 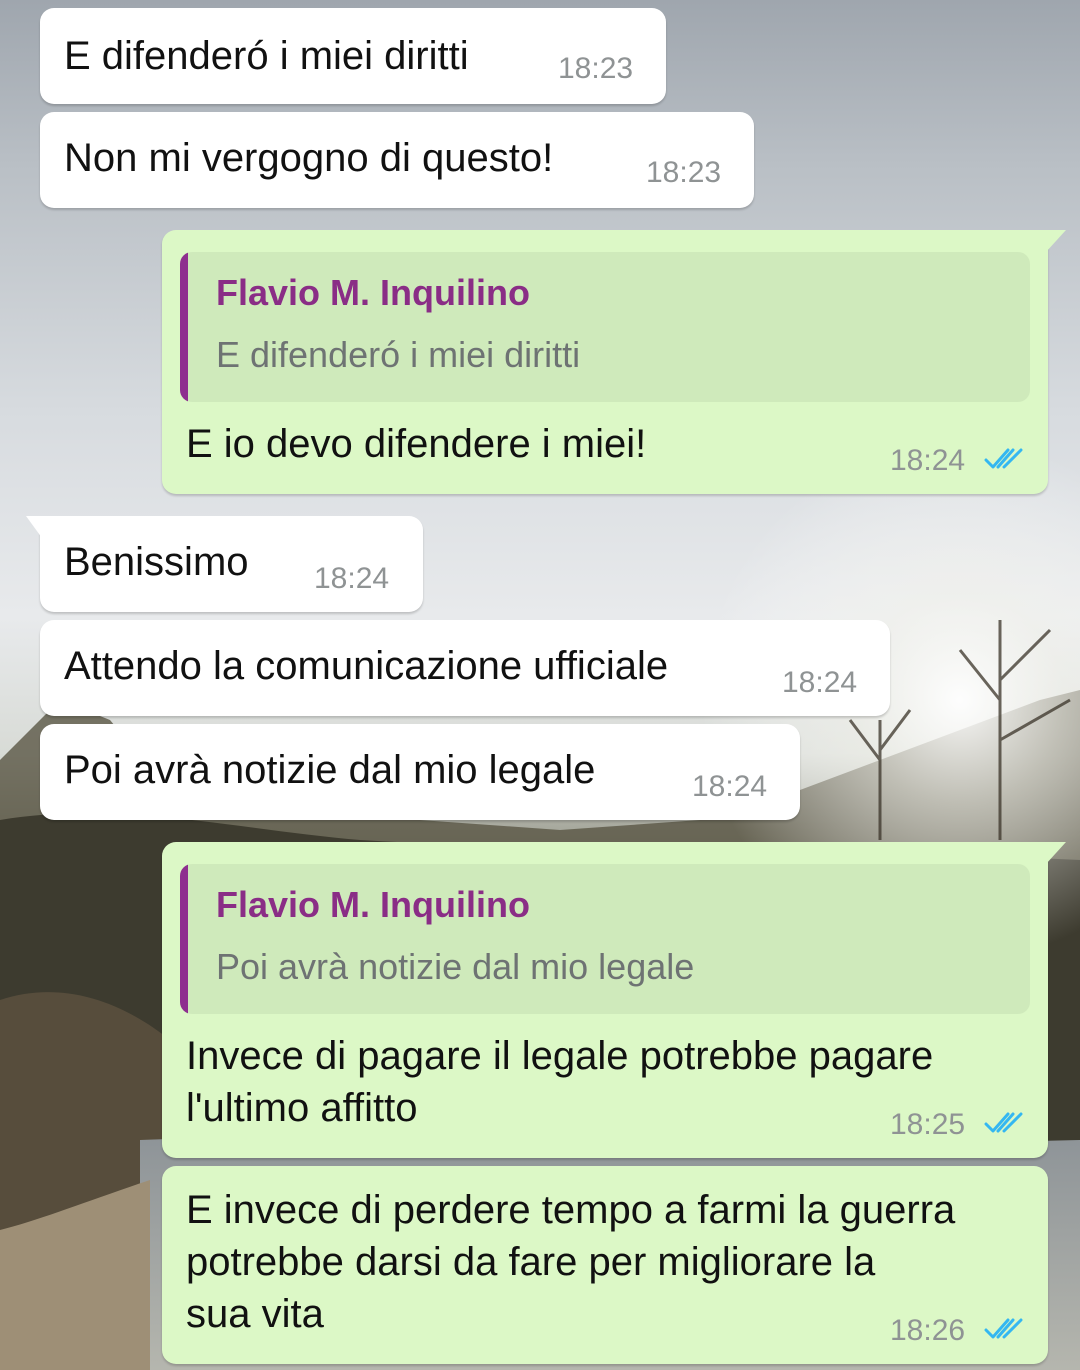 I want to click on incoming-message-bubble: Non mi vergogno di questo! 18:23, so click(x=397, y=160).